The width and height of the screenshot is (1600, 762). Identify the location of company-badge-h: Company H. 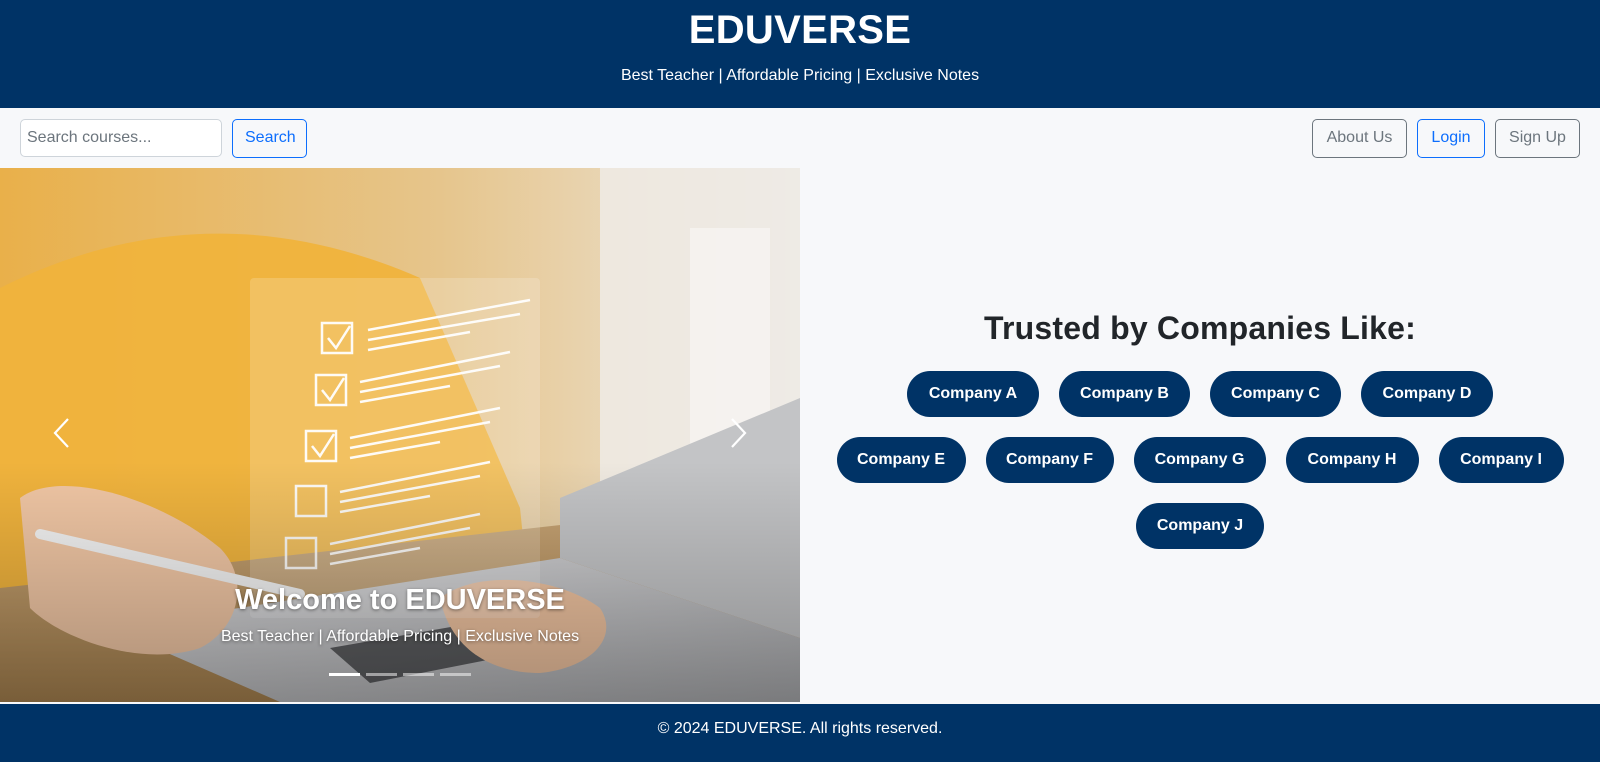
(1352, 460).